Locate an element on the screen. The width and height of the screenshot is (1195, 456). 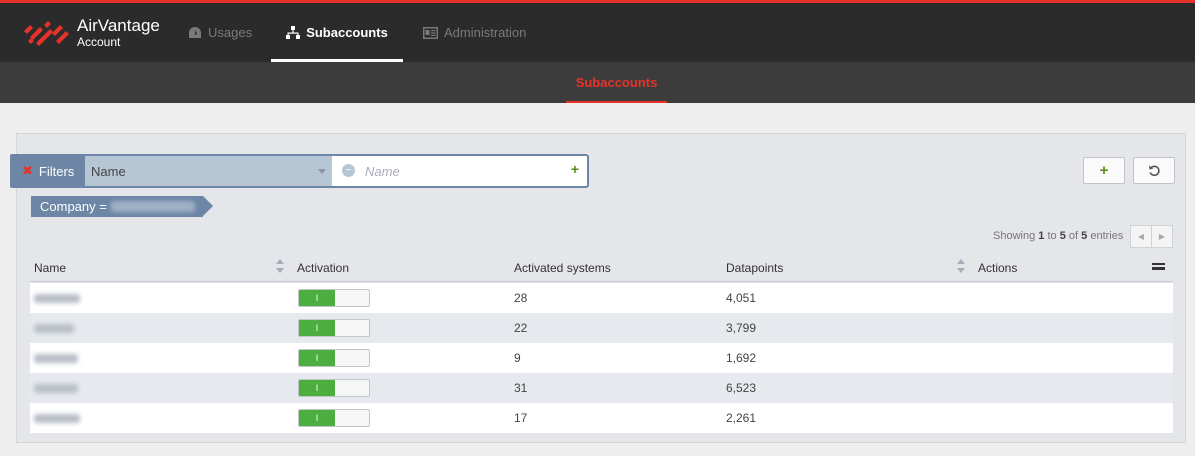
filter-chip-label: Company = is located at coordinates (73, 206).